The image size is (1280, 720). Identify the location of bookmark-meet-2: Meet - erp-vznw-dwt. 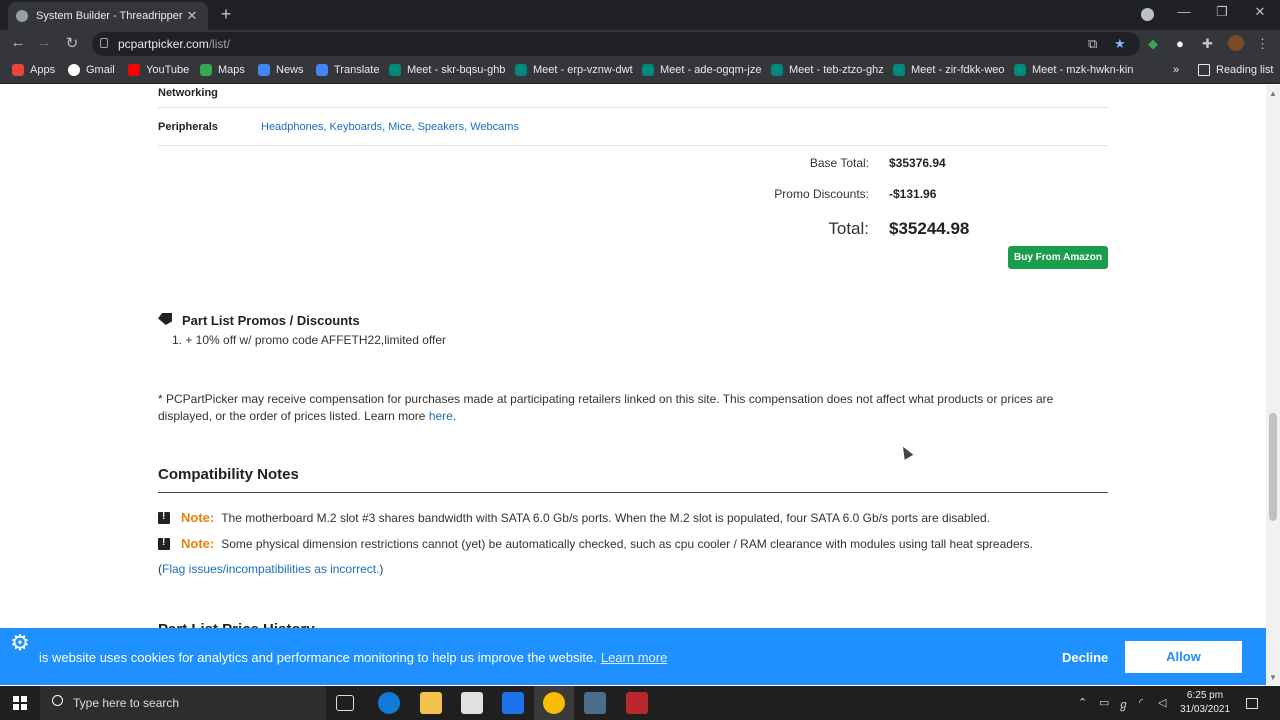
(574, 70).